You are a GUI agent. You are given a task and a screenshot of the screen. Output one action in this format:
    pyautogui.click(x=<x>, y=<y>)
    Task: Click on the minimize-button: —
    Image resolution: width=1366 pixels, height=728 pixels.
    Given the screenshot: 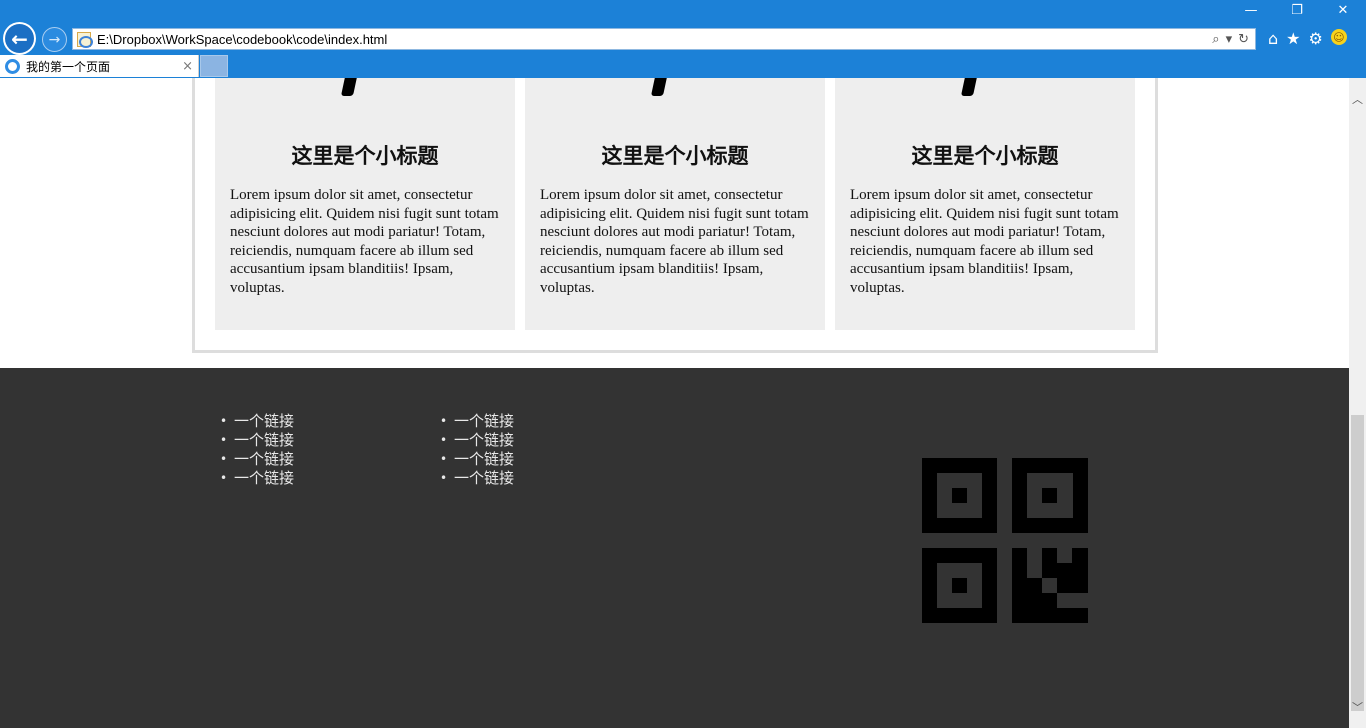 What is the action you would take?
    pyautogui.click(x=1251, y=10)
    